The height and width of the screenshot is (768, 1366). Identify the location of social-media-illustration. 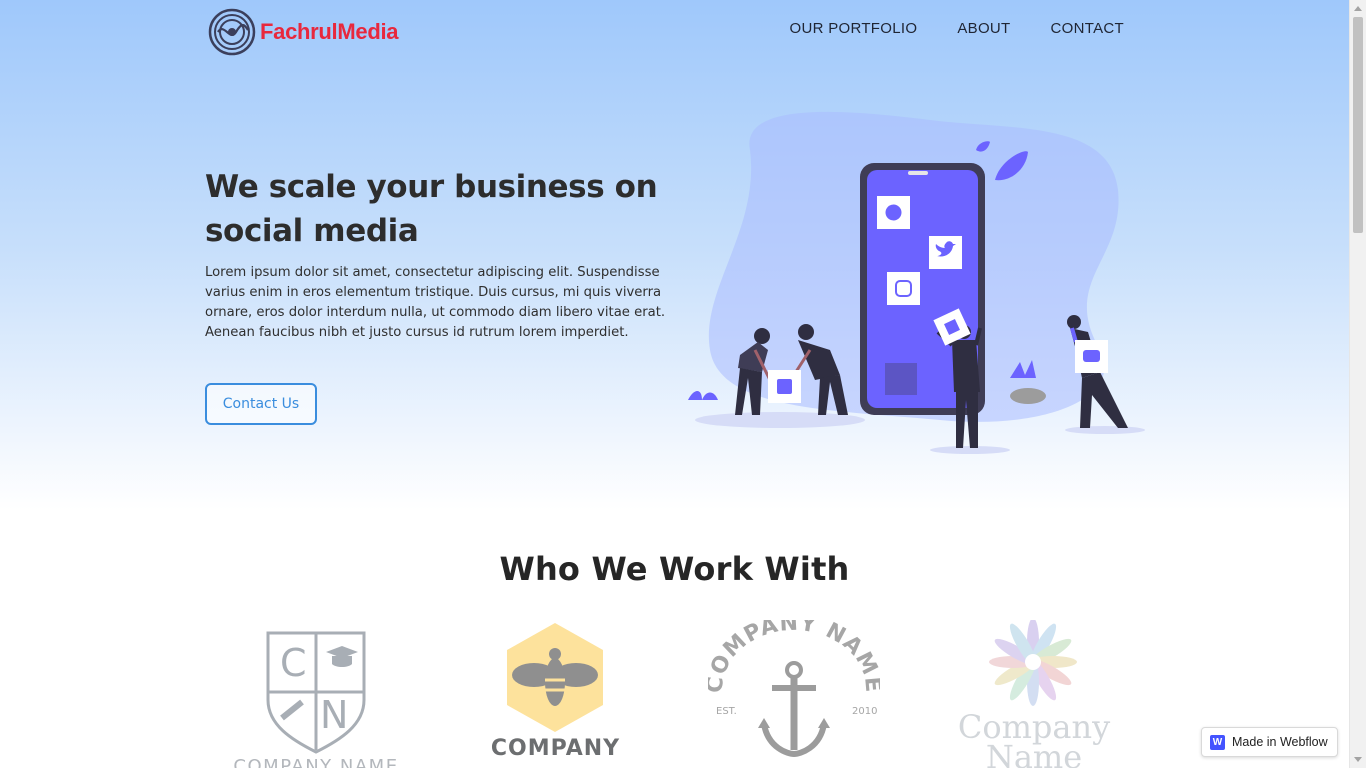
(916, 282).